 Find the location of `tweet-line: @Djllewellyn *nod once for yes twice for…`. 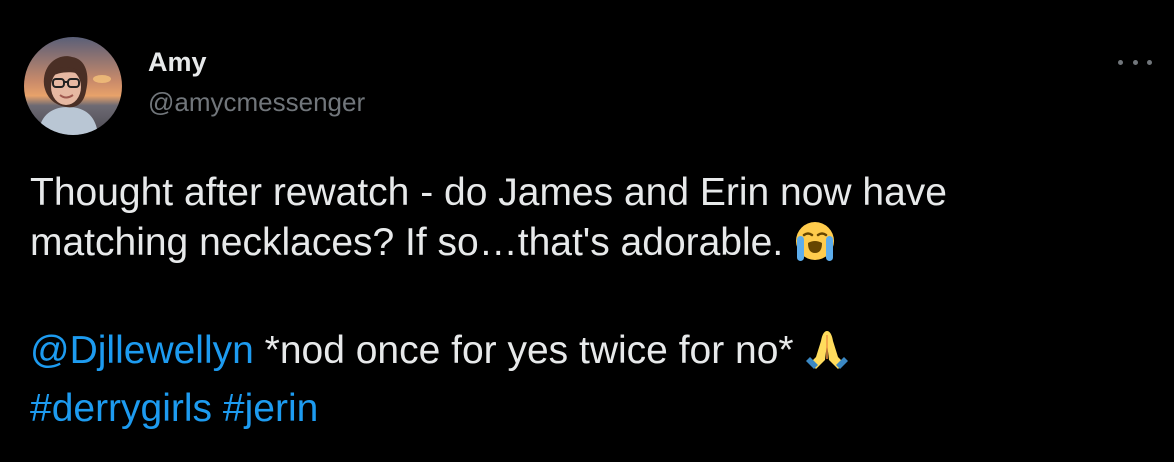

tweet-line: @Djllewellyn *nod once for yes twice for… is located at coordinates (590, 355).